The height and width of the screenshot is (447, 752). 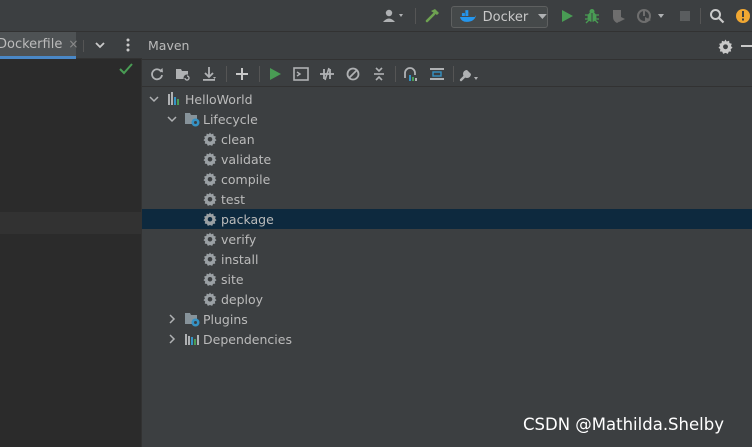 I want to click on profile-button, so click(x=651, y=16).